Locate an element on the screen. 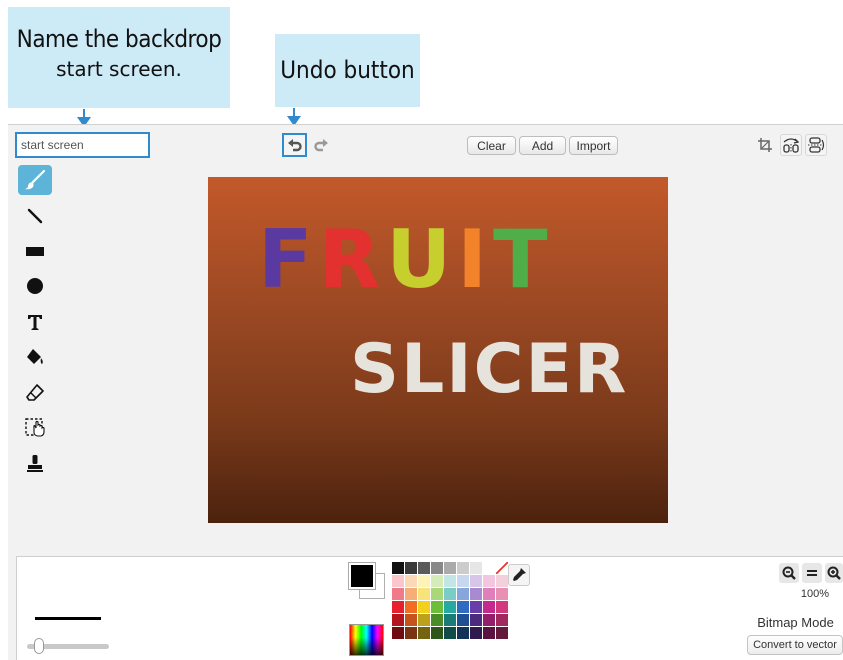 This screenshot has width=843, height=660. color-spectrum-picker is located at coordinates (366, 640).